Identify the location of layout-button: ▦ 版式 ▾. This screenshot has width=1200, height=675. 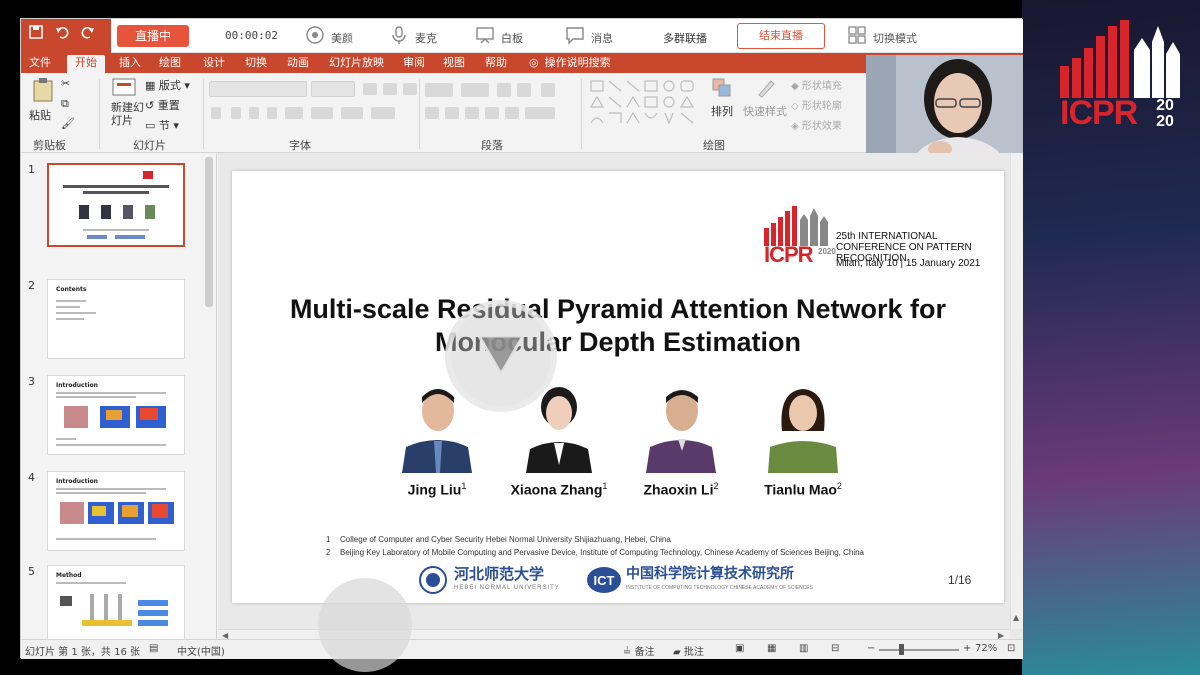
(167, 85).